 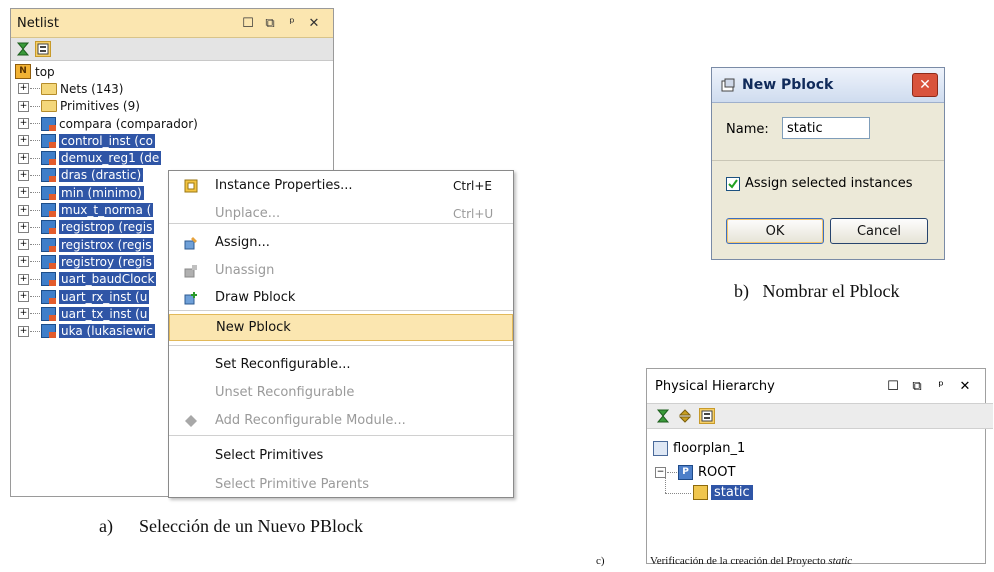 What do you see at coordinates (685, 472) in the screenshot?
I see `pblock-p-icon: P` at bounding box center [685, 472].